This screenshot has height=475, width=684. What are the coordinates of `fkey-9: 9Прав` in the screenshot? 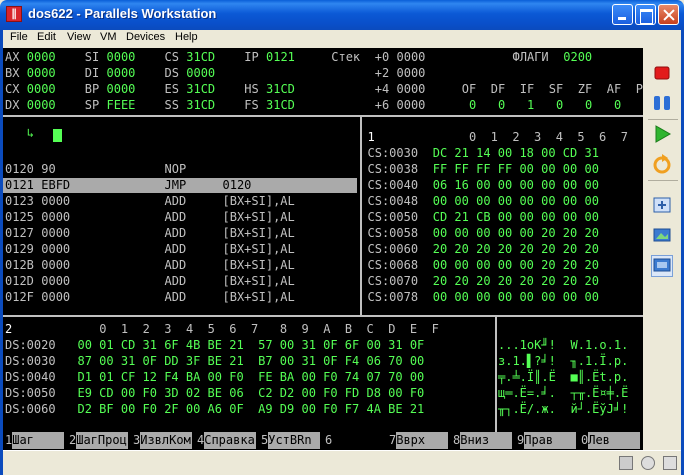 It's located at (548, 441).